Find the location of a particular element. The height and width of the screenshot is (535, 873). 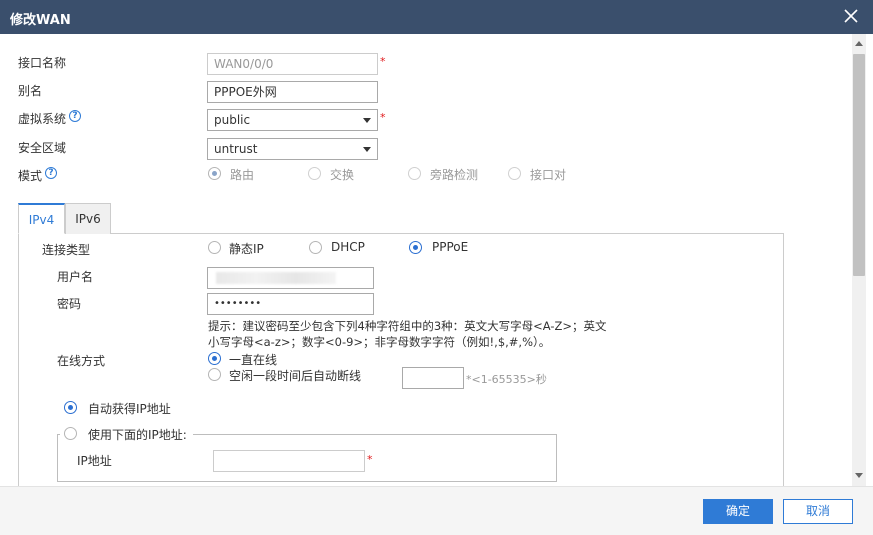

scrollbar-thumb is located at coordinates (859, 165).